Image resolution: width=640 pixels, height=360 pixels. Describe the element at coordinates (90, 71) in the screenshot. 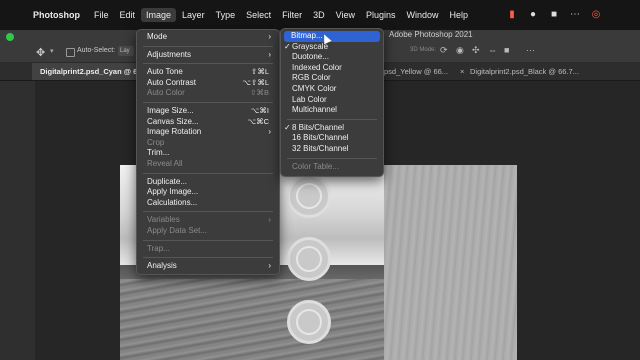

I see `tab-cyan: Digitalprint2.psd_Cyan @ 6` at that location.